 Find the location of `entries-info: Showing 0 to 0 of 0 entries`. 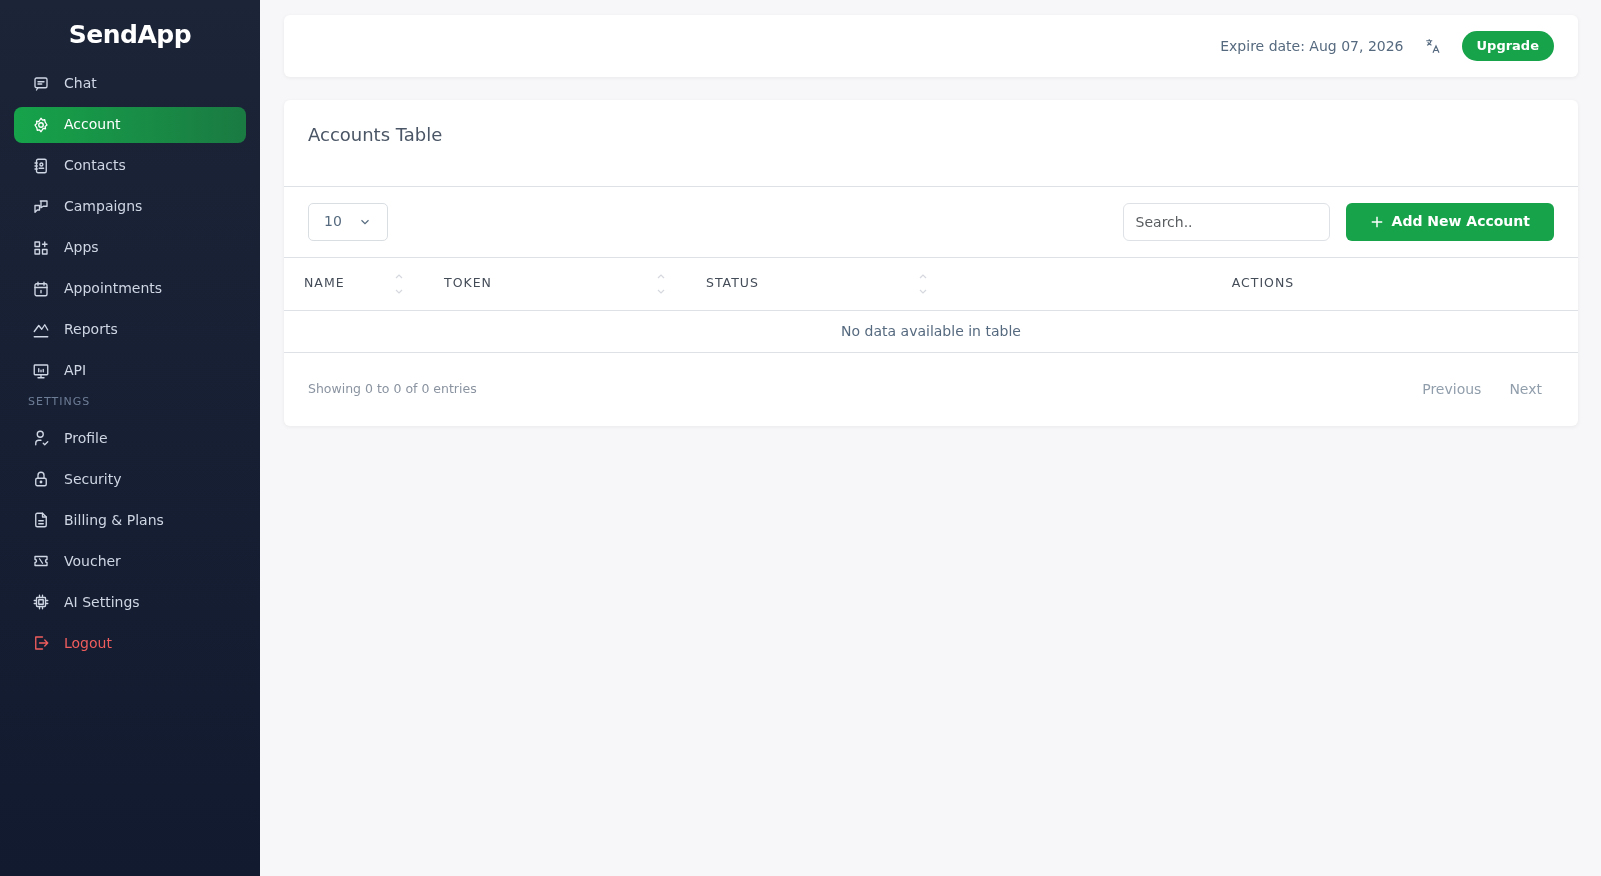

entries-info: Showing 0 to 0 of 0 entries is located at coordinates (392, 388).